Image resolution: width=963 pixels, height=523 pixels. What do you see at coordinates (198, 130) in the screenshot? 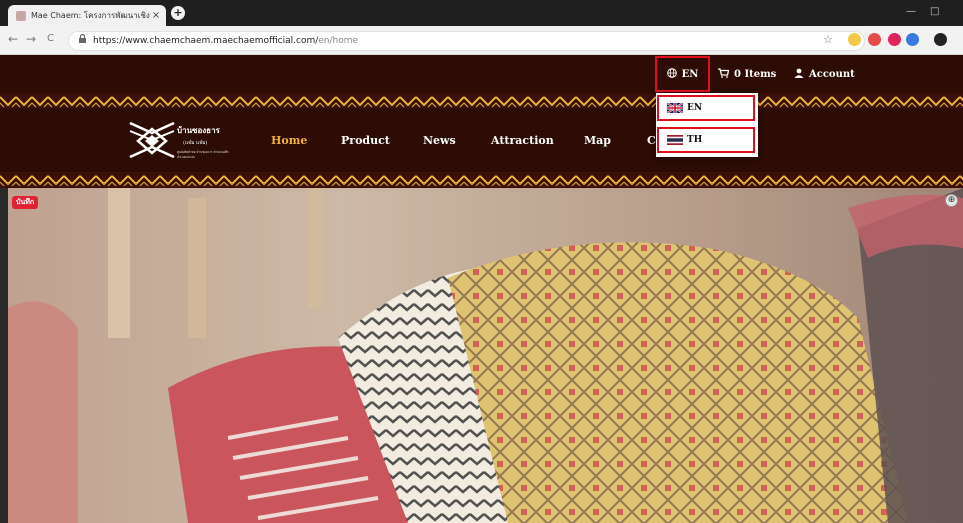
I see `logo-title: บ้านซองธาร` at bounding box center [198, 130].